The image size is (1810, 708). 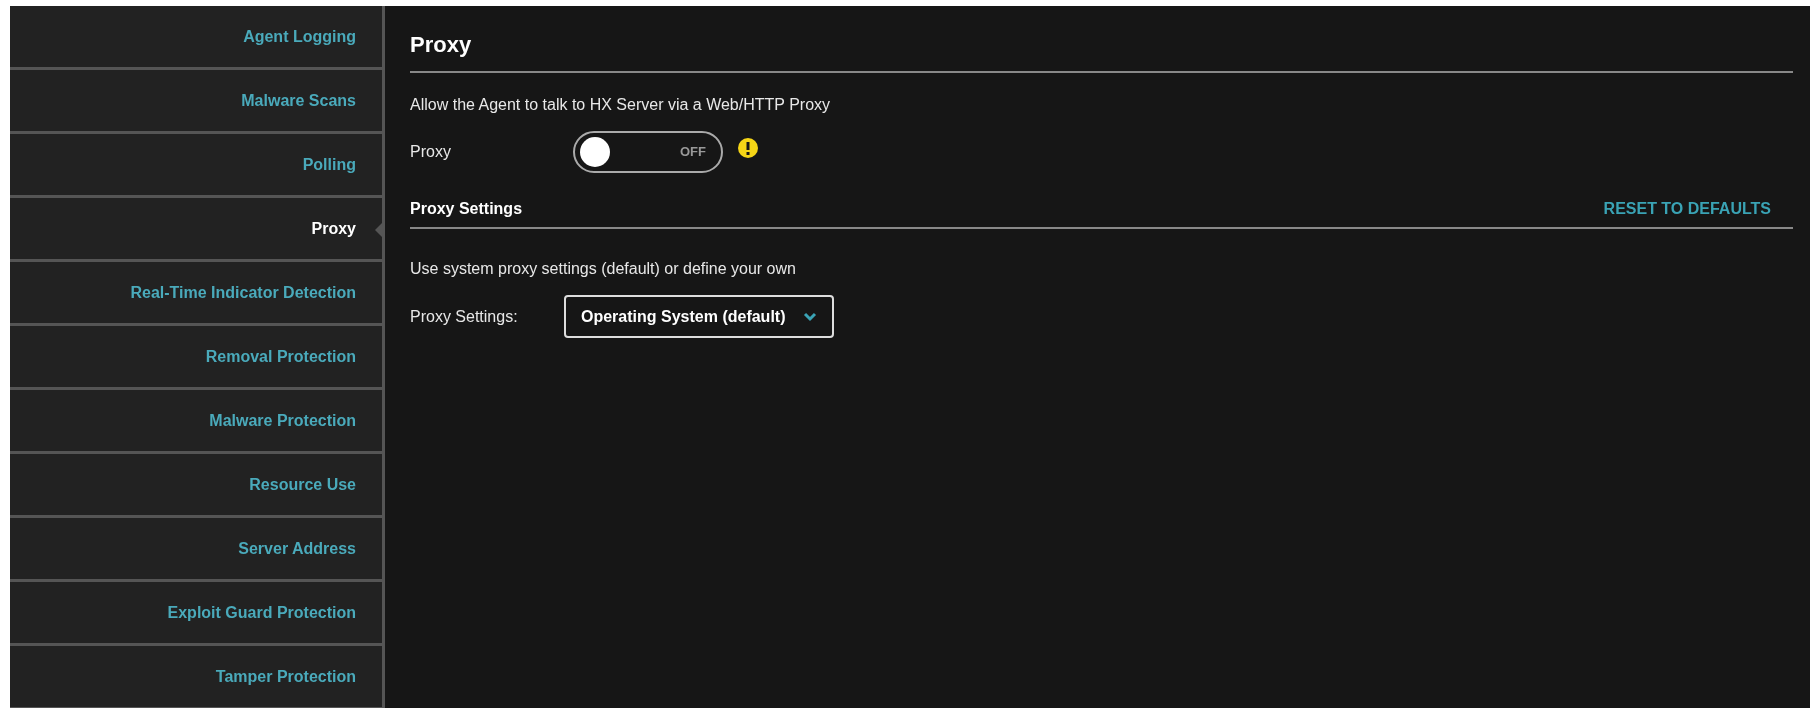 I want to click on reset-link: RESET TO DEFAULTS, so click(x=1687, y=209).